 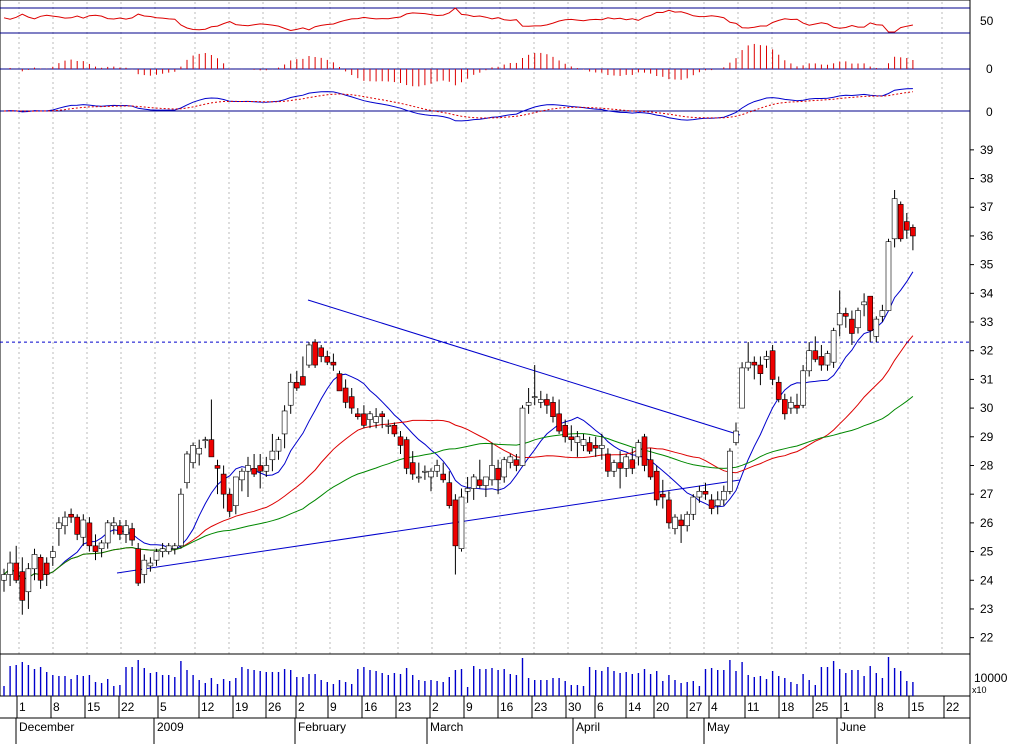 What do you see at coordinates (987, 552) in the screenshot?
I see `price-tick-label: 25` at bounding box center [987, 552].